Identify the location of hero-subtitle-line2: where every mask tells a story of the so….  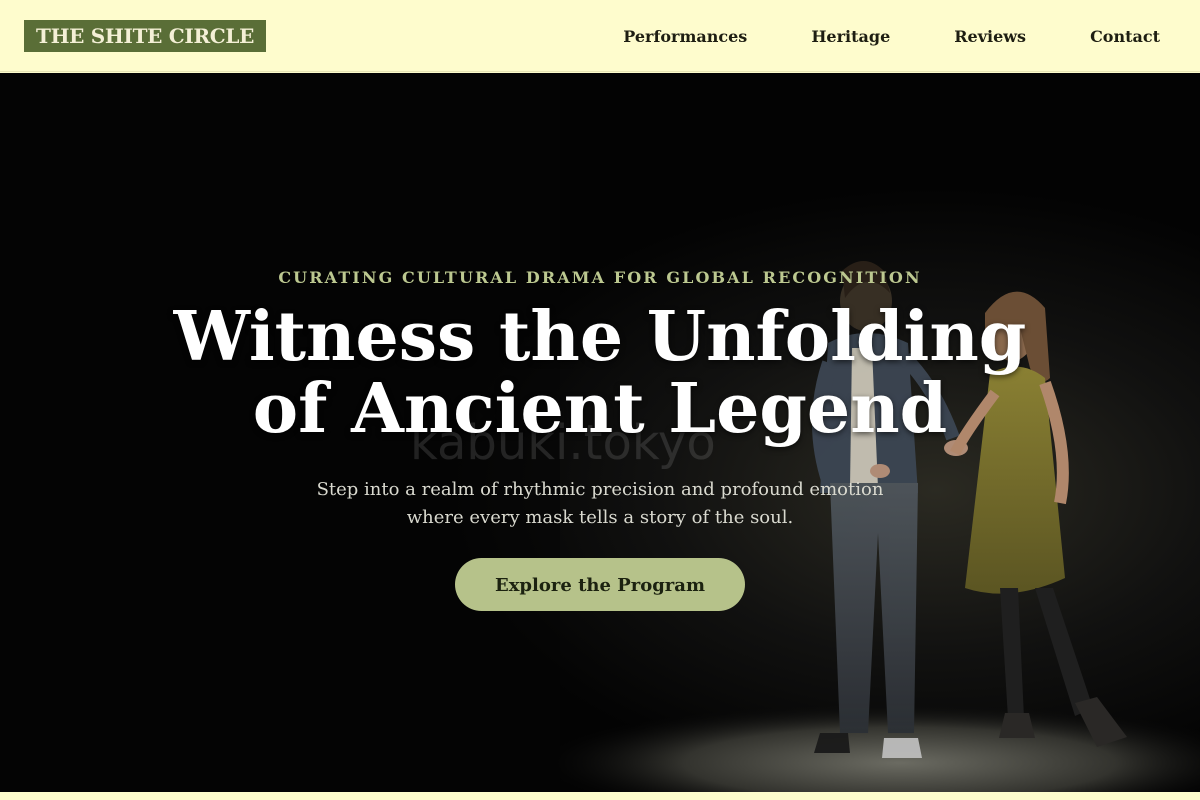
(600, 517).